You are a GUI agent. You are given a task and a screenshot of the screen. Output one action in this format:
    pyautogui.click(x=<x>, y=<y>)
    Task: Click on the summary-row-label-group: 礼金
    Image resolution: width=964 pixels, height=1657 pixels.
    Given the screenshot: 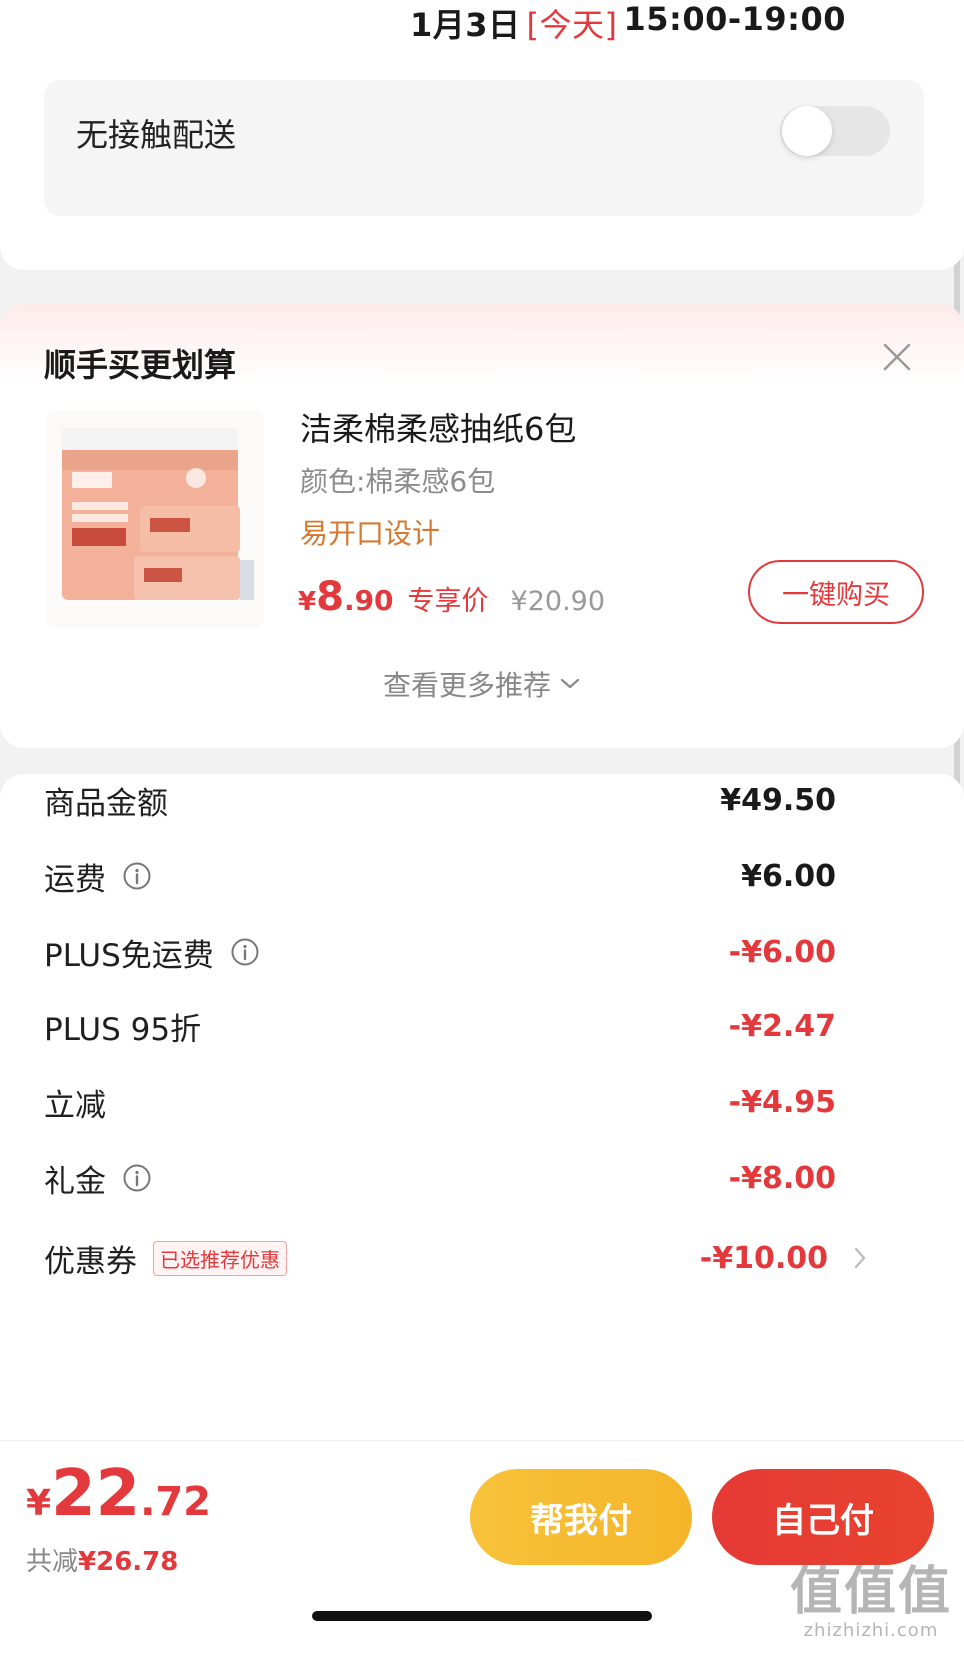 What is the action you would take?
    pyautogui.click(x=98, y=1178)
    